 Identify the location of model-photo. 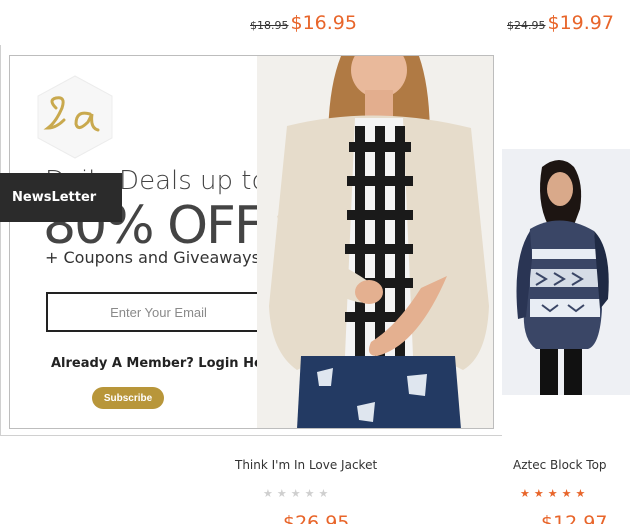
(566, 272).